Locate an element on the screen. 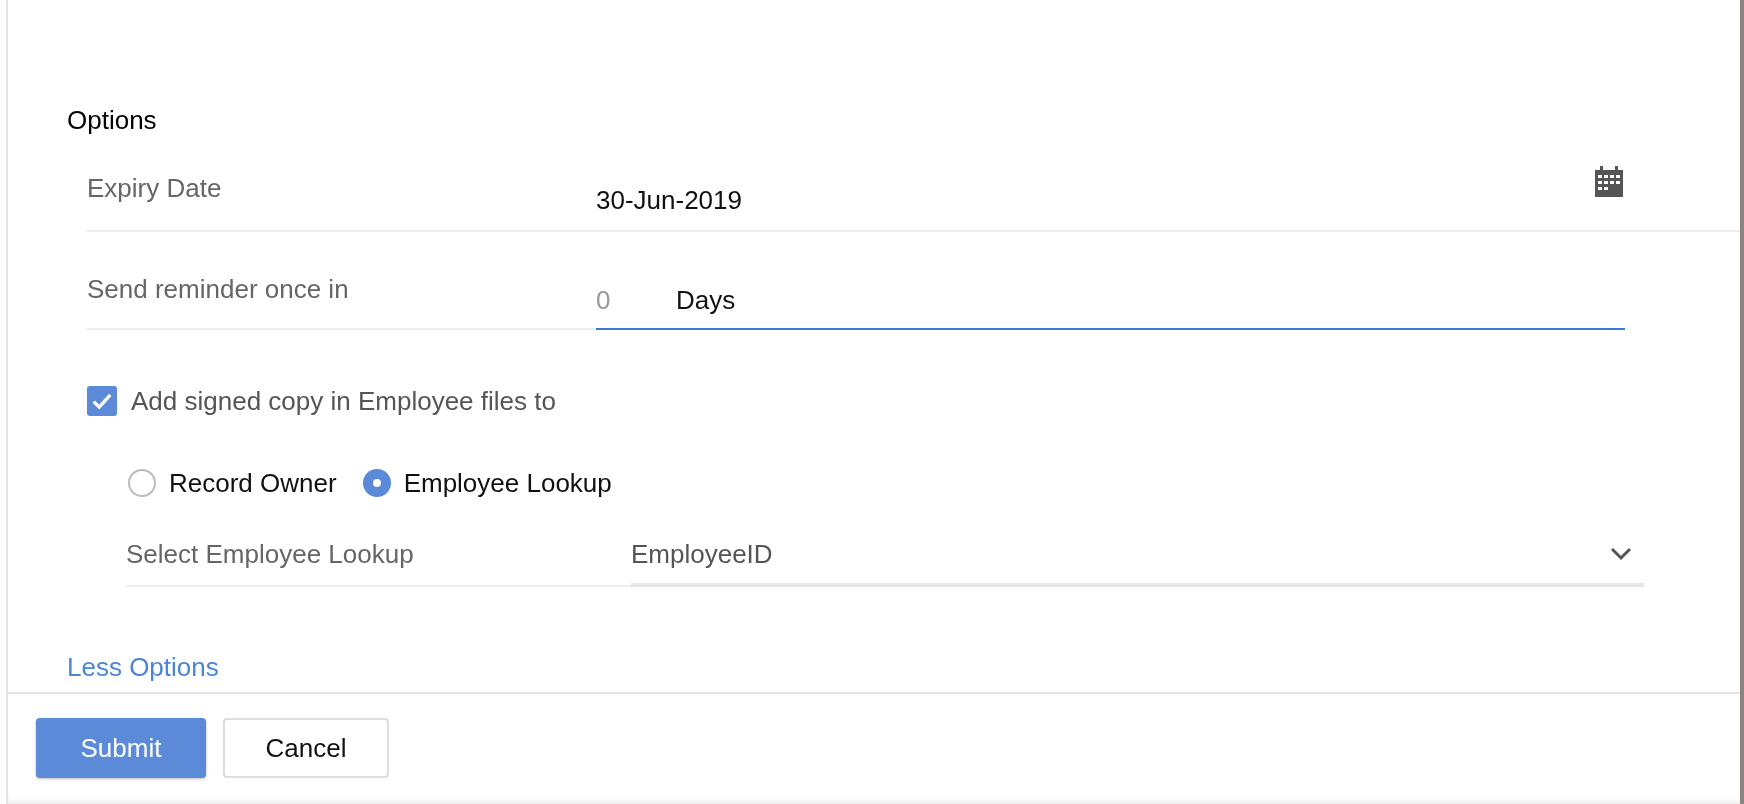 The width and height of the screenshot is (1744, 804). dropdown-value: EmployeeID is located at coordinates (702, 554).